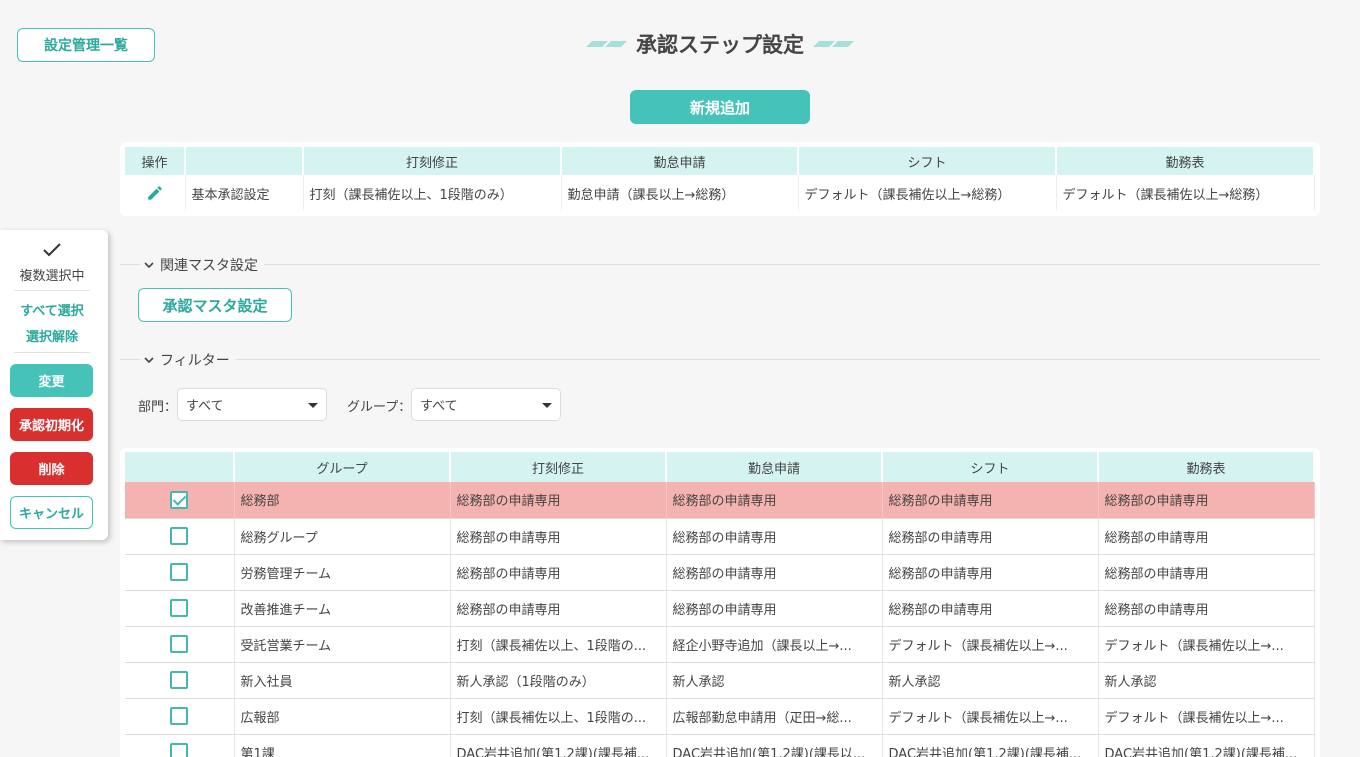 Image resolution: width=1360 pixels, height=757 pixels. Describe the element at coordinates (215, 305) in the screenshot. I see `approval-master-button: 承認マスタ設定` at that location.